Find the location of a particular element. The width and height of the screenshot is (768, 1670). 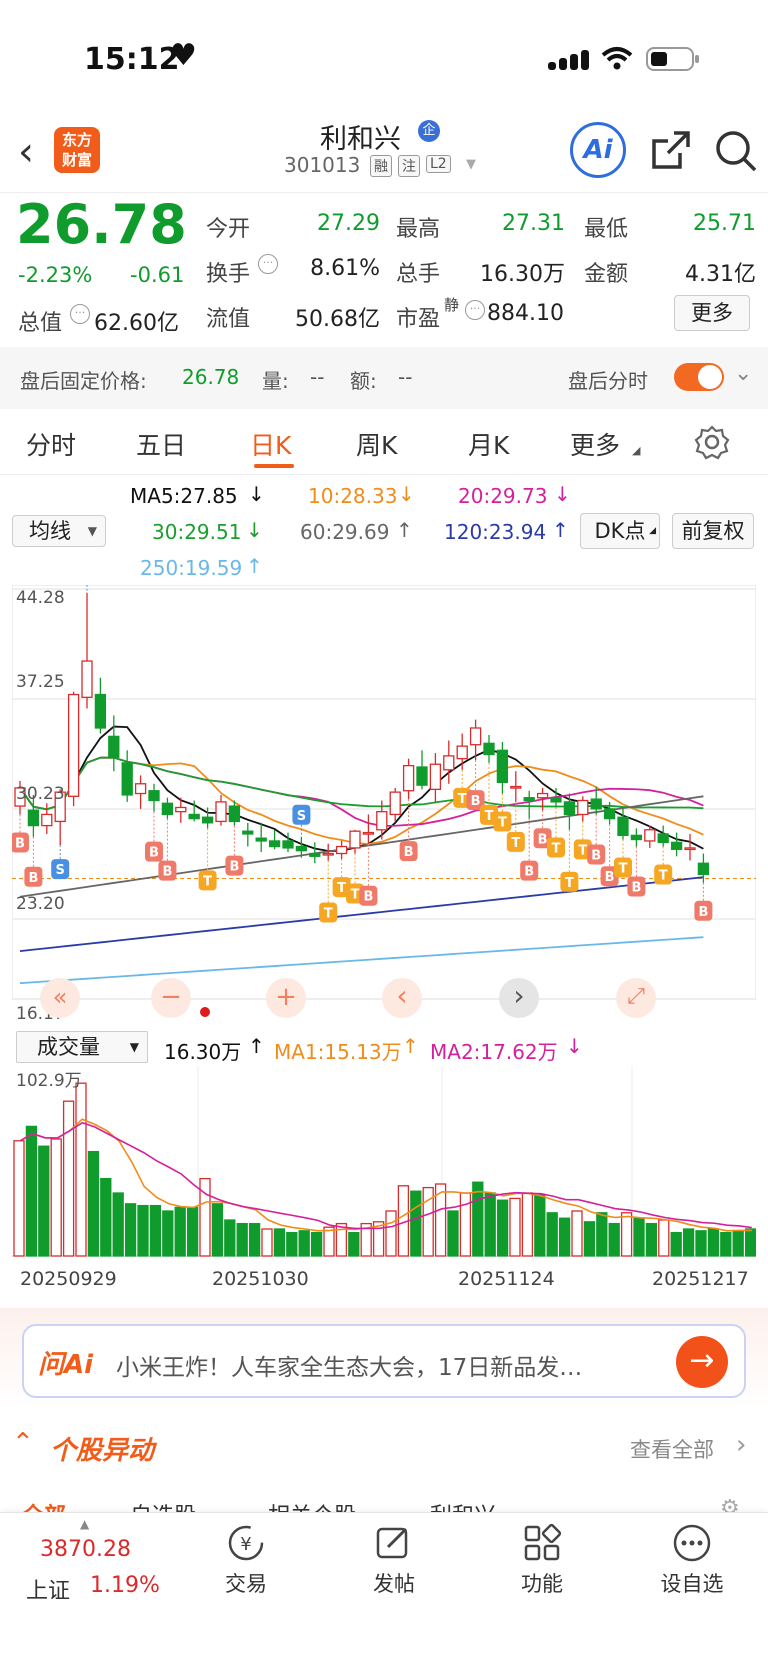

volume-ma1-arrow: ↑ is located at coordinates (410, 1046).